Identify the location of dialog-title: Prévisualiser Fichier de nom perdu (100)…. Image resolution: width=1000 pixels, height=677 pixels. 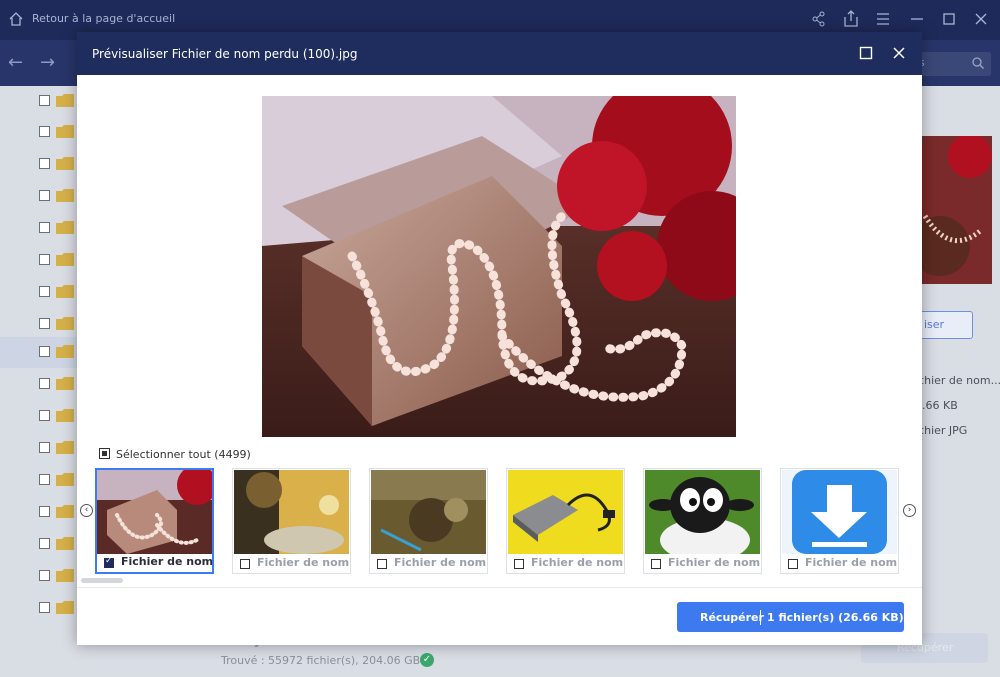
(225, 54).